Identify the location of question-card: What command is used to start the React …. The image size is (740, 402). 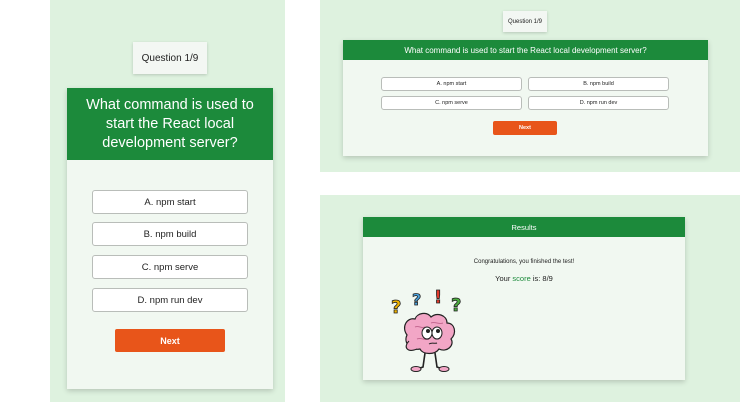
(525, 98).